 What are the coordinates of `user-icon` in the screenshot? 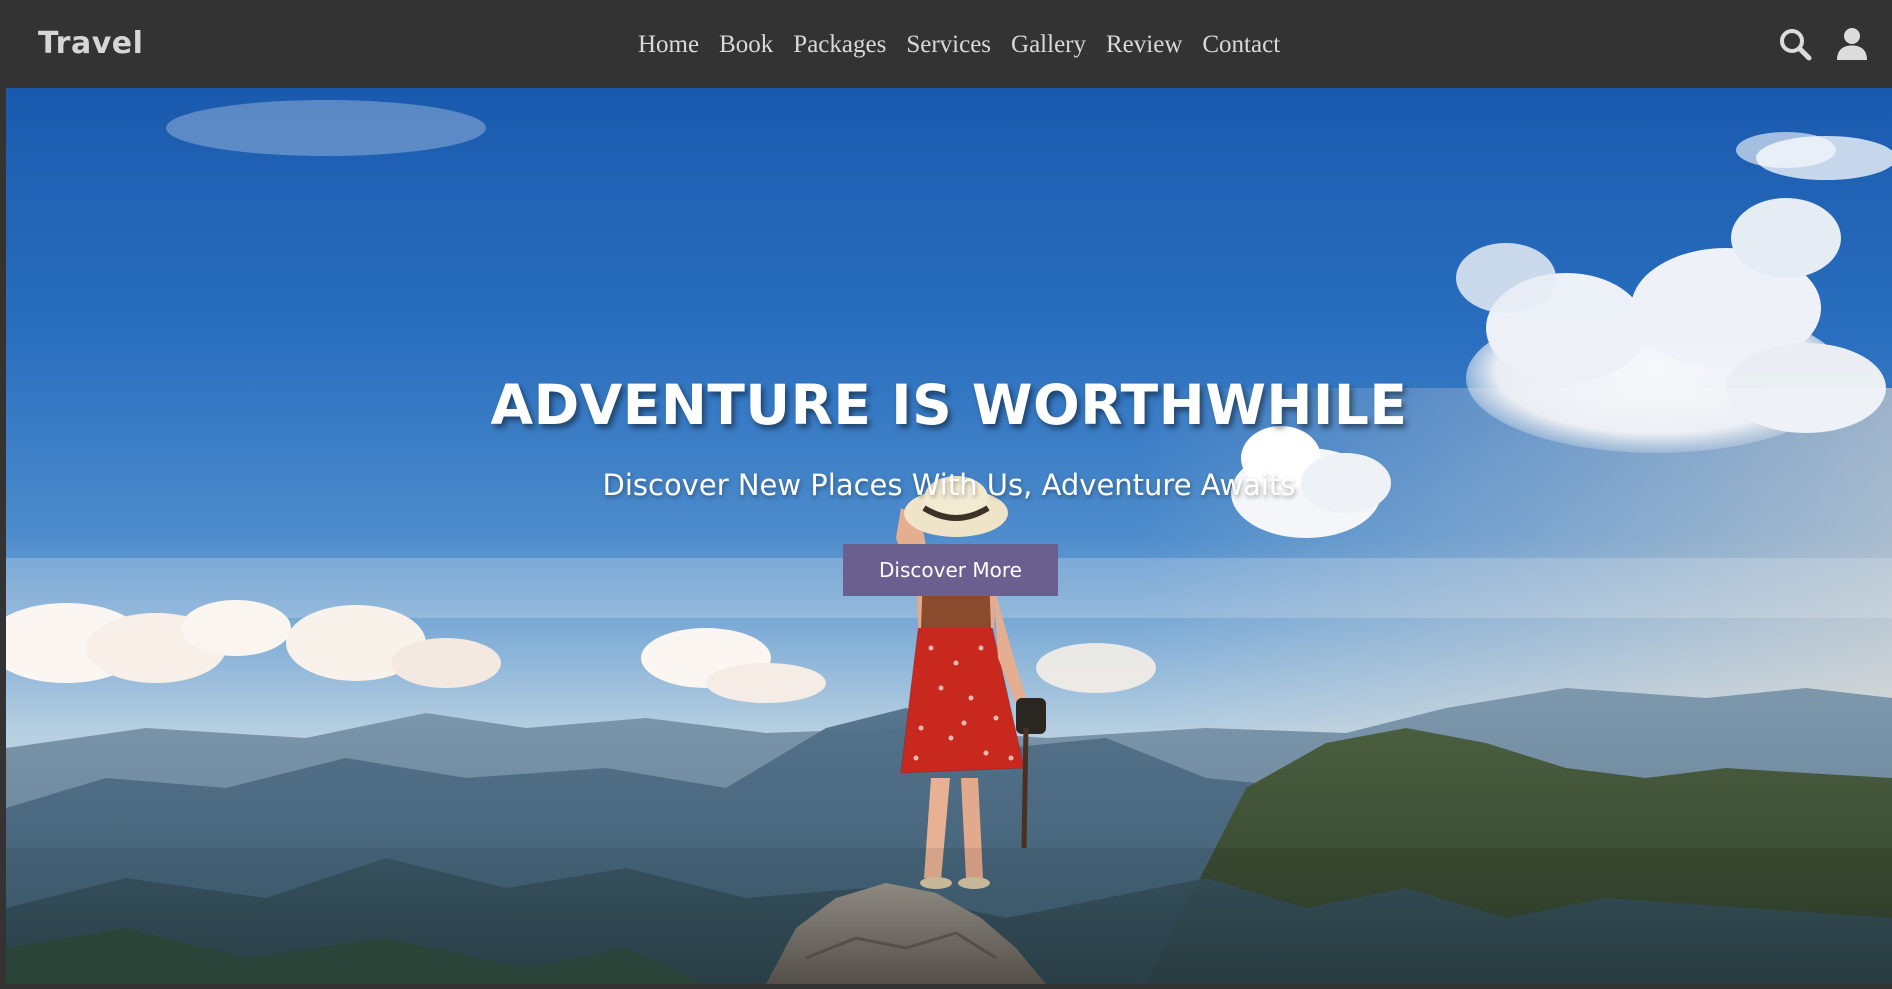 It's located at (1852, 44).